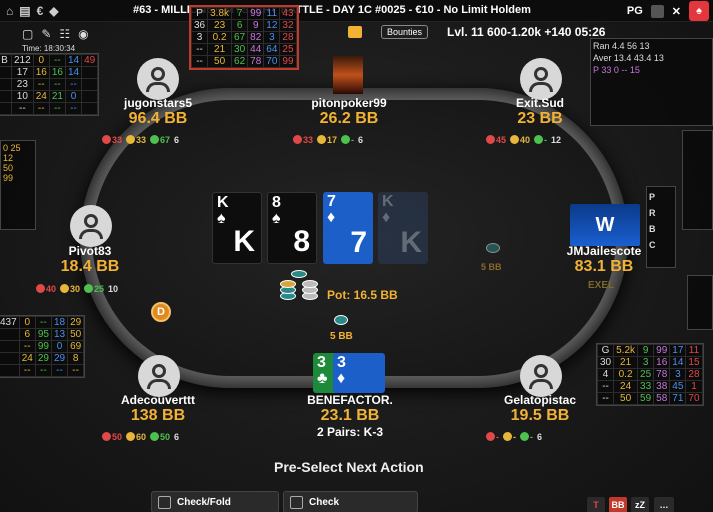  Describe the element at coordinates (12, 163) in the screenshot. I see `hud-left-side-values: 0 25 12 50 99` at that location.